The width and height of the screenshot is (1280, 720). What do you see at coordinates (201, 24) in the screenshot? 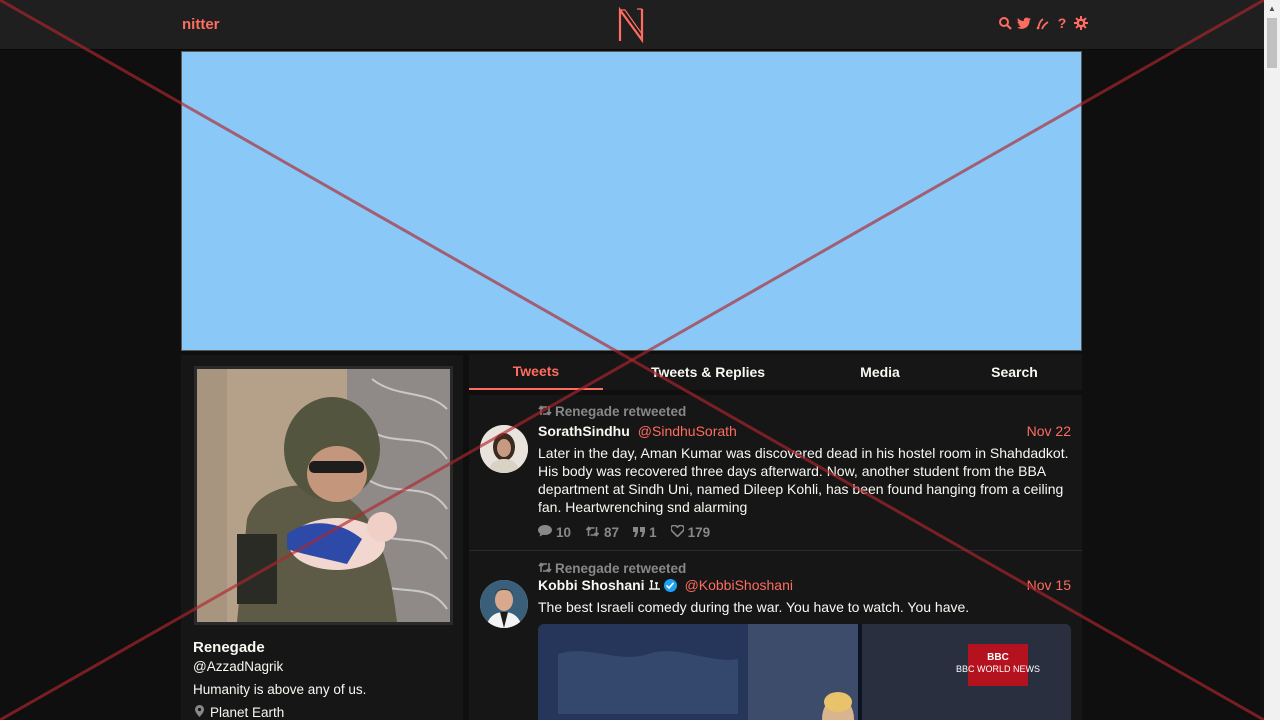
I see `brand-link: nitter` at bounding box center [201, 24].